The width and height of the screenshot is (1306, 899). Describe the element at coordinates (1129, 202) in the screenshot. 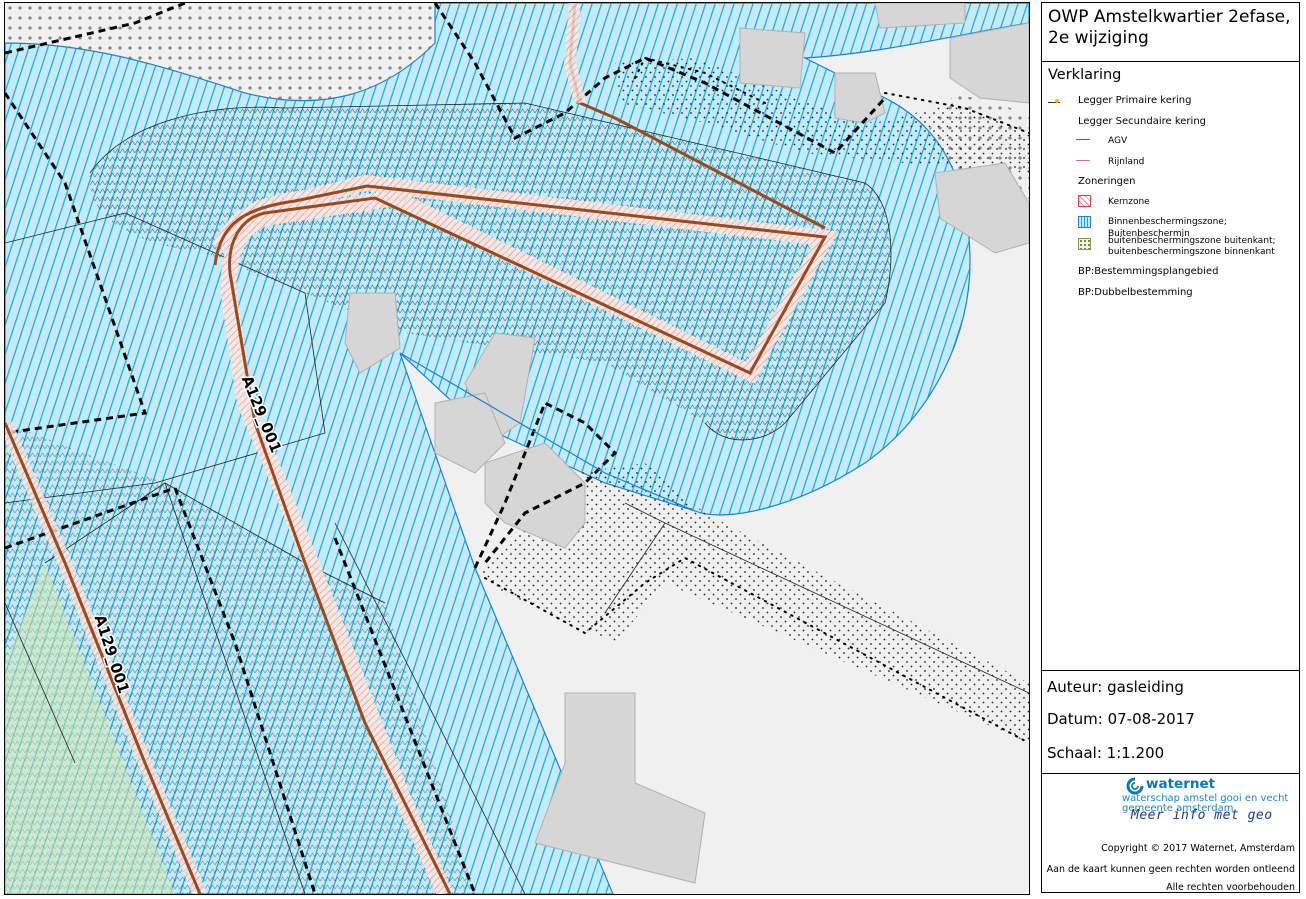

I see `legend-kernzone: Kernzone` at that location.